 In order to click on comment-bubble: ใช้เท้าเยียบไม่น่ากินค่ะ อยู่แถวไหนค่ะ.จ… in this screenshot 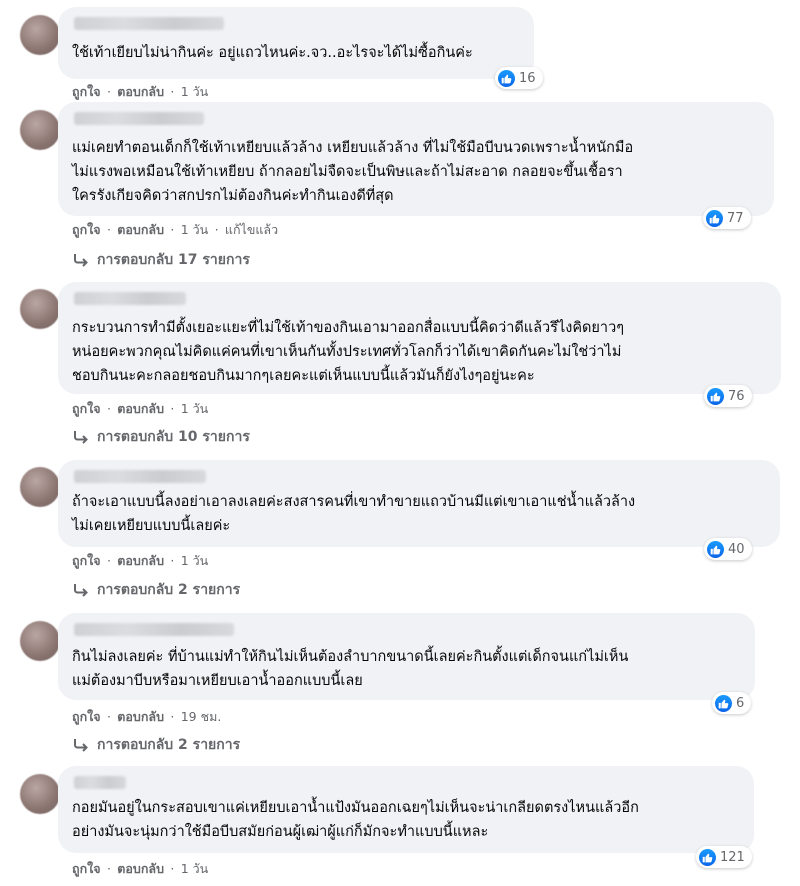, I will do `click(296, 43)`.